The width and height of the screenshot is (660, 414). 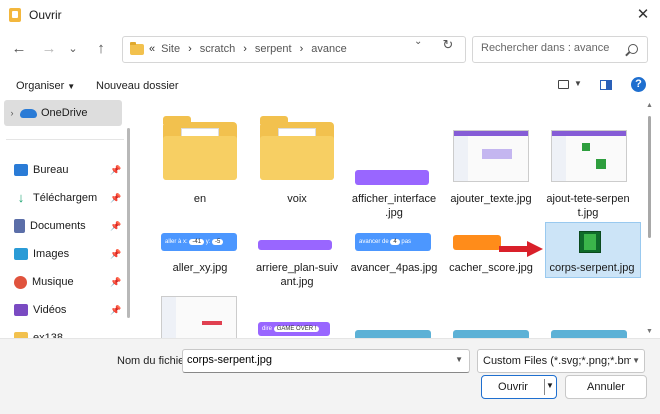 I want to click on cloud-icon, so click(x=28, y=113).